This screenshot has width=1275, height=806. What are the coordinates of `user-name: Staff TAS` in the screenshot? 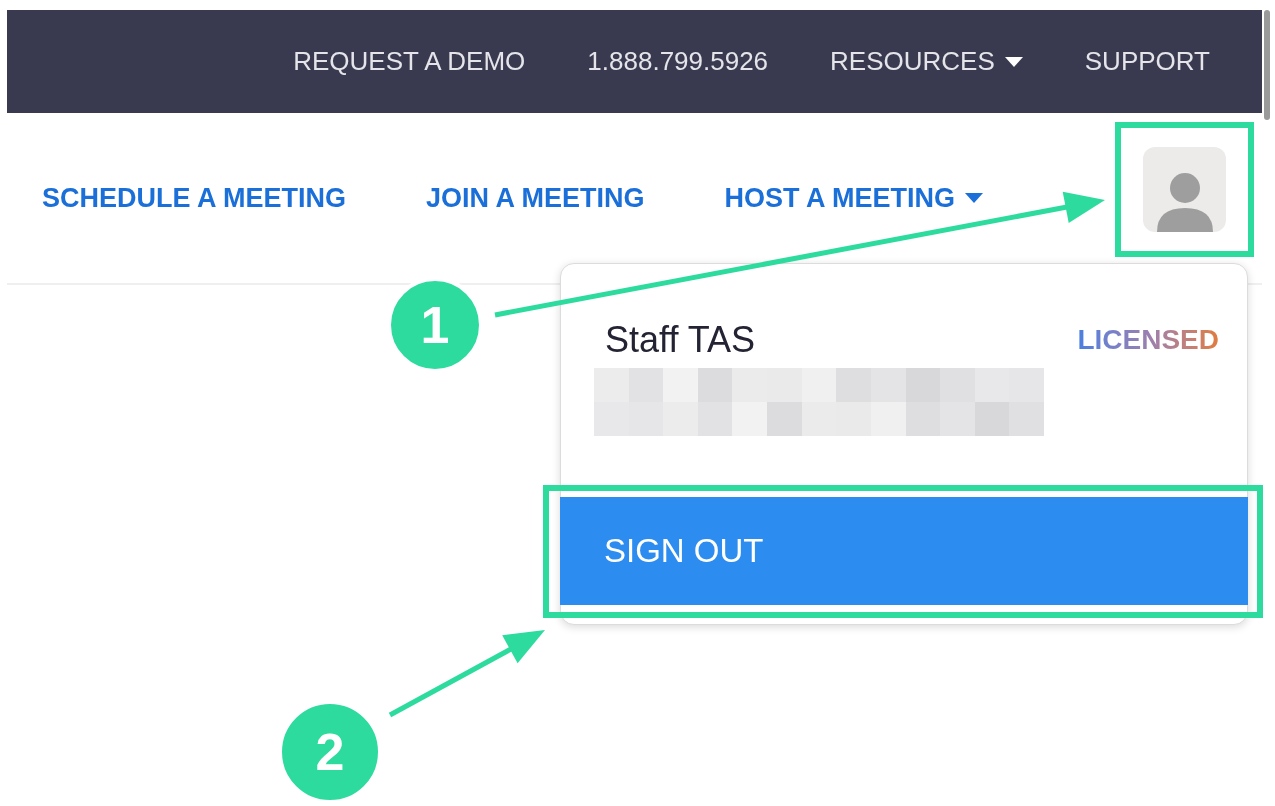 It's located at (680, 340).